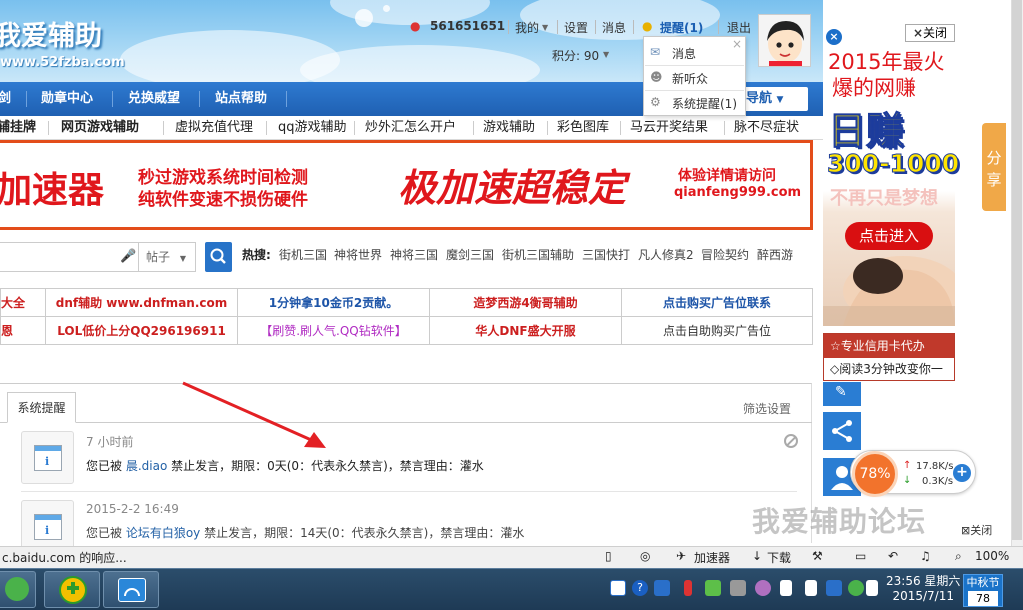 This screenshot has width=1023, height=610. I want to click on battery-icon, so click(811, 588).